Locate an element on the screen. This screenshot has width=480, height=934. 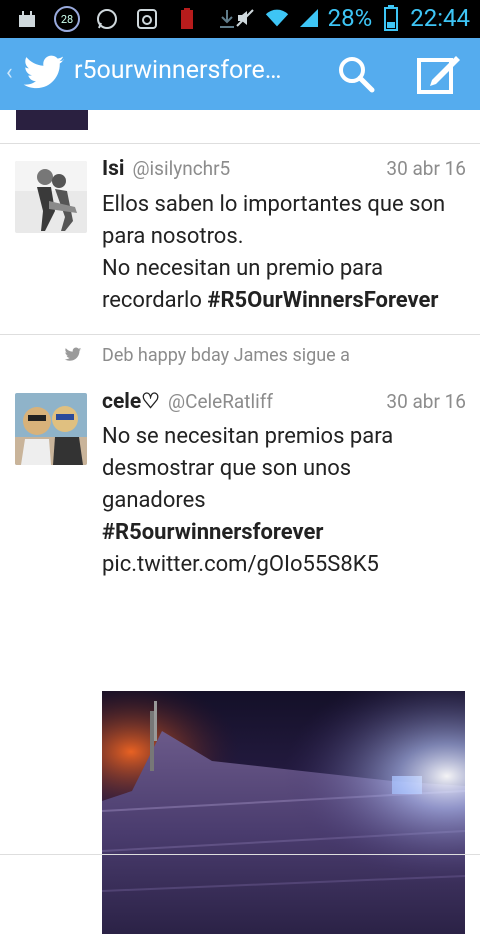
tweet-text-line: para nosotros. is located at coordinates (173, 236).